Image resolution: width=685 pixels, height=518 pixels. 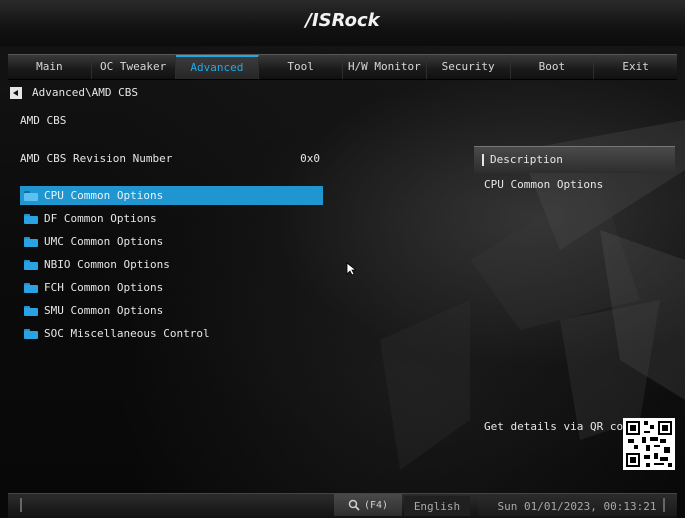 What do you see at coordinates (351, 269) in the screenshot?
I see `mouse-cursor-icon` at bounding box center [351, 269].